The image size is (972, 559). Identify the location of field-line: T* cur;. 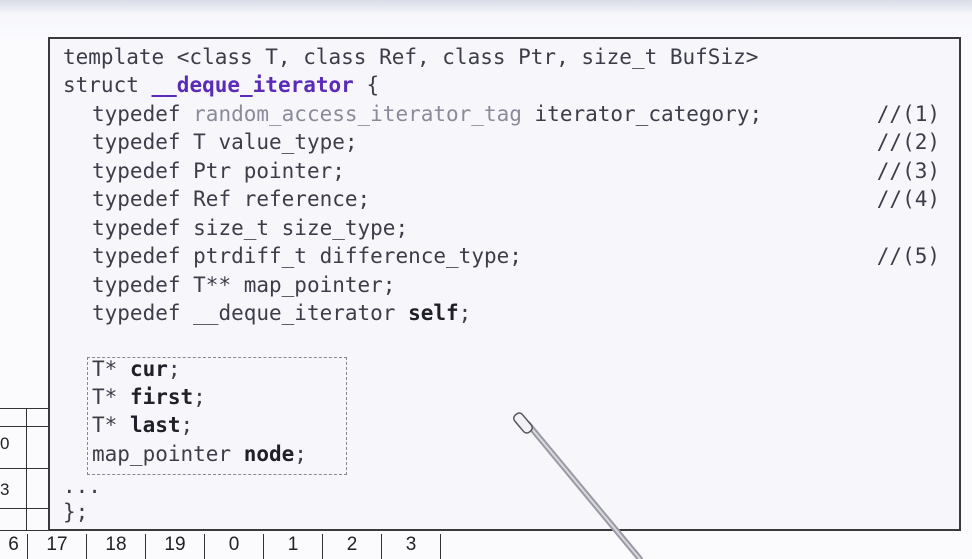
(136, 369).